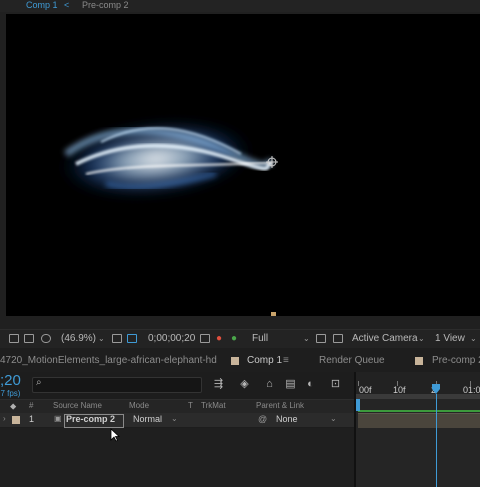  I want to click on layer-duration-bar, so click(419, 420).